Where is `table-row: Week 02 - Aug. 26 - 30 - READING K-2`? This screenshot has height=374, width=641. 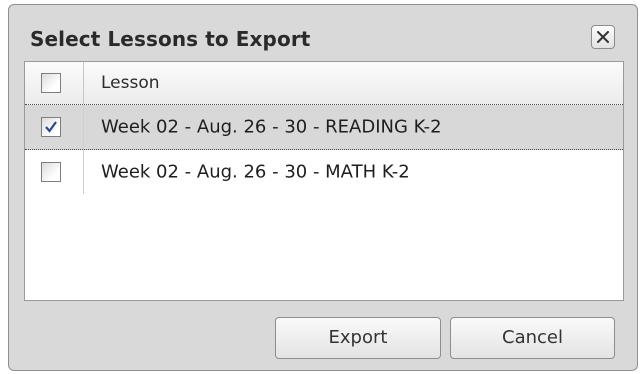 table-row: Week 02 - Aug. 26 - 30 - READING K-2 is located at coordinates (324, 127).